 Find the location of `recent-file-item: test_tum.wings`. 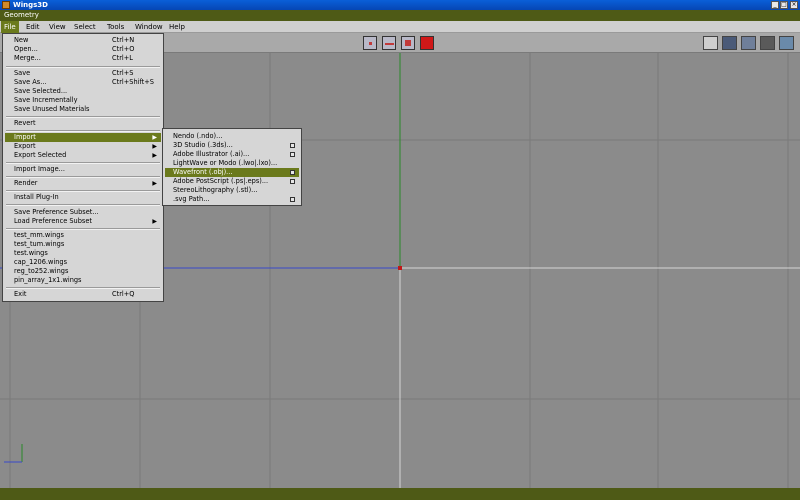

recent-file-item: test_tum.wings is located at coordinates (83, 244).